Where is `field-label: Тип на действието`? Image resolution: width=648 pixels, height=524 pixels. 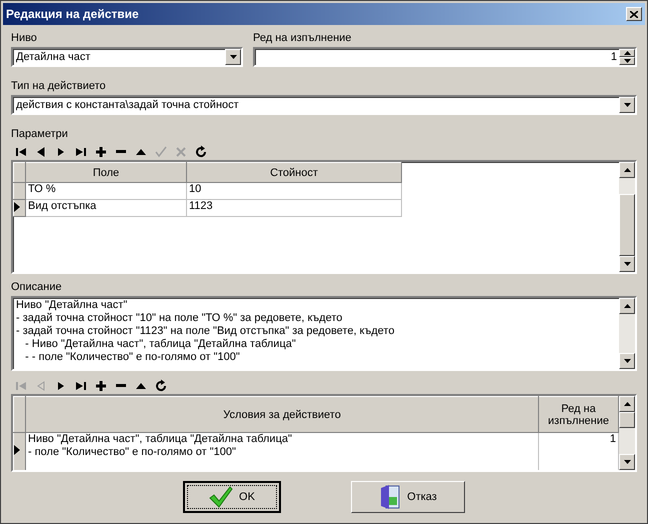
field-label: Тип на действието is located at coordinates (59, 86).